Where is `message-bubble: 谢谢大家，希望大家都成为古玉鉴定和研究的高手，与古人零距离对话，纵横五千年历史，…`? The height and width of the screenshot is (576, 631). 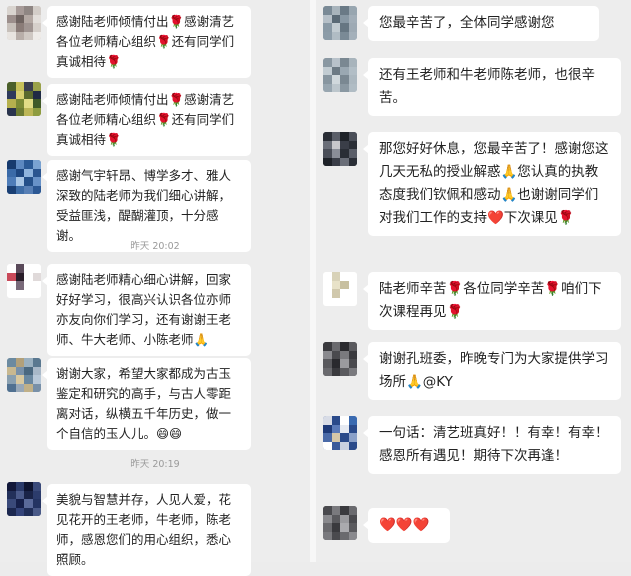 message-bubble: 谢谢大家，希望大家都成为古玉鉴定和研究的高手，与古人零距离对话，纵横五千年历史，… is located at coordinates (149, 404).